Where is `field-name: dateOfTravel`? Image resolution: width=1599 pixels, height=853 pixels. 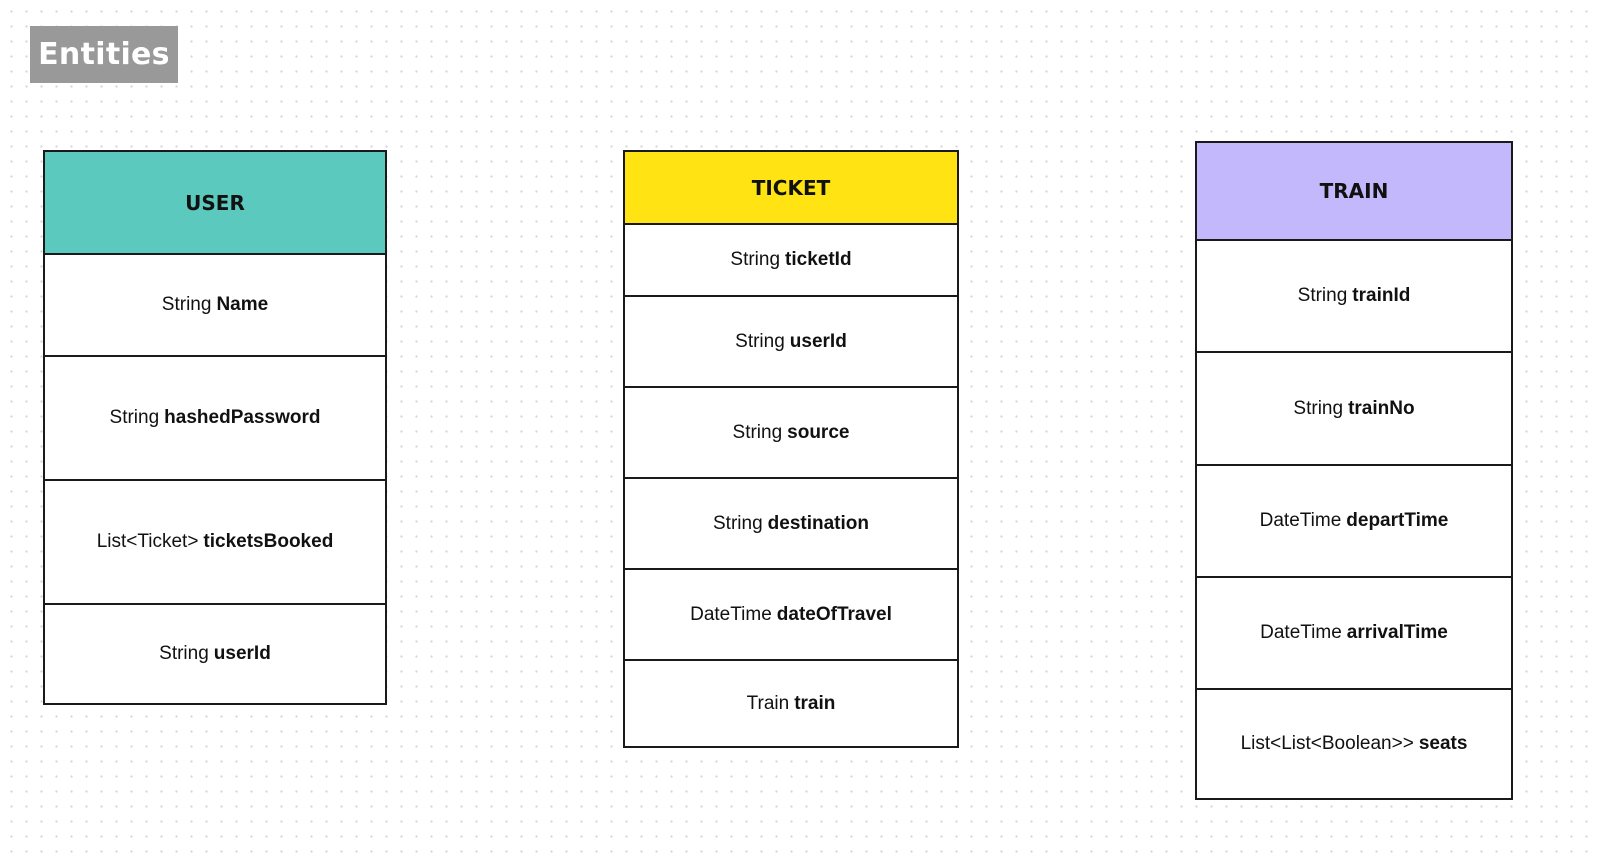
field-name: dateOfTravel is located at coordinates (834, 614).